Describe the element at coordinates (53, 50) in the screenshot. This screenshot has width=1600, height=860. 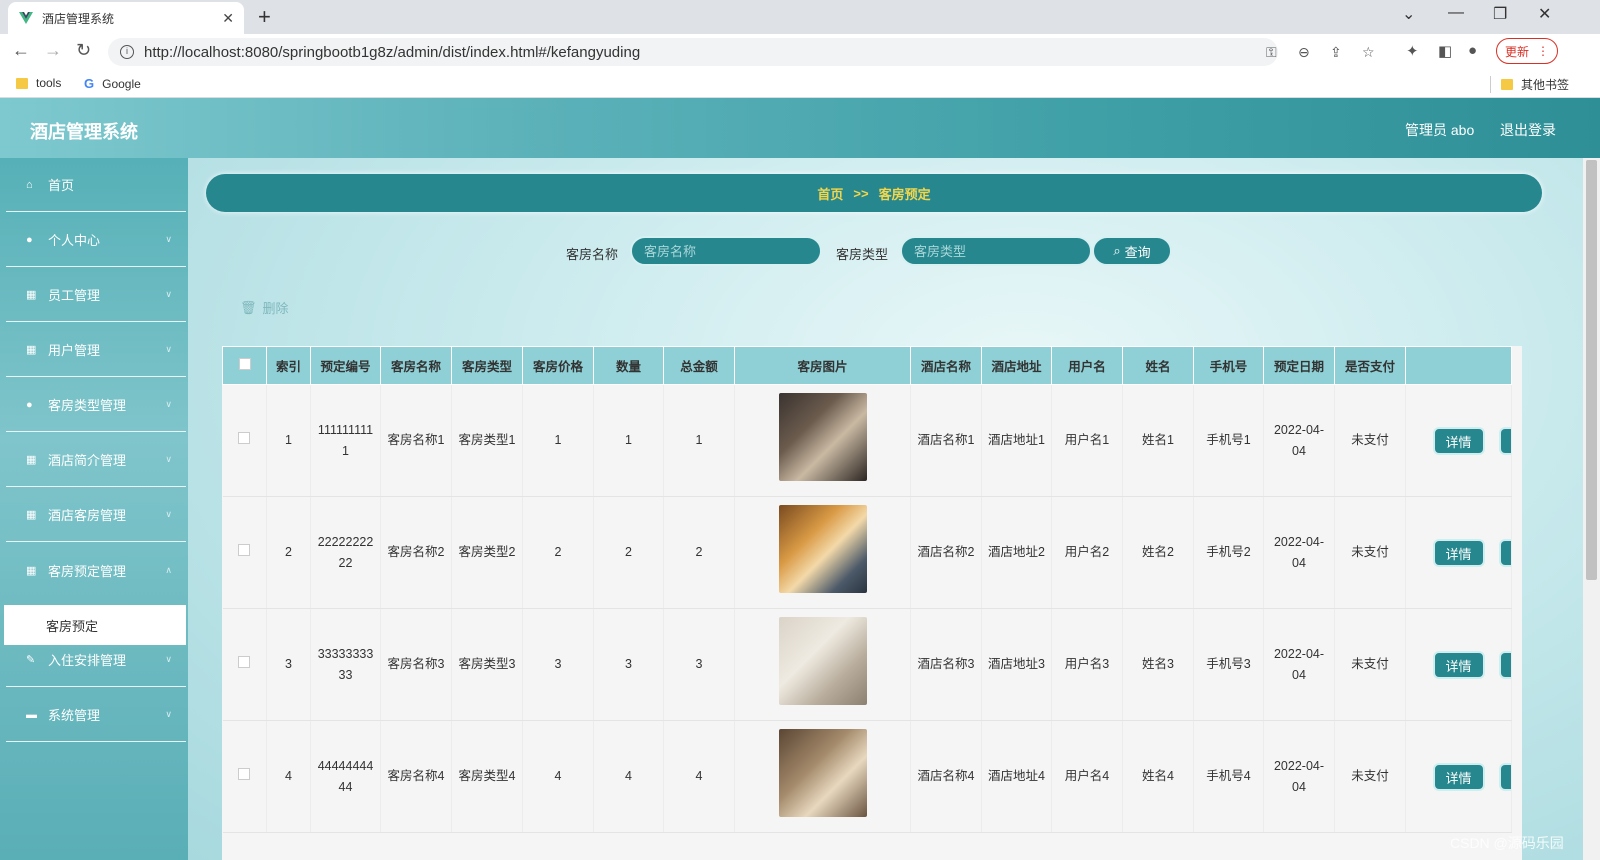
I see `forward-icon: →` at that location.